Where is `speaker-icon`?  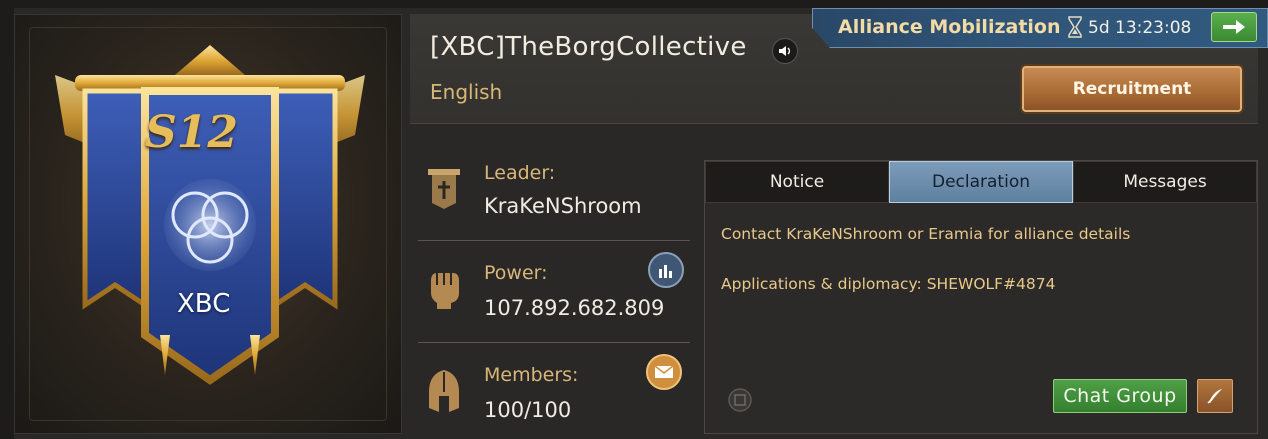 speaker-icon is located at coordinates (785, 51).